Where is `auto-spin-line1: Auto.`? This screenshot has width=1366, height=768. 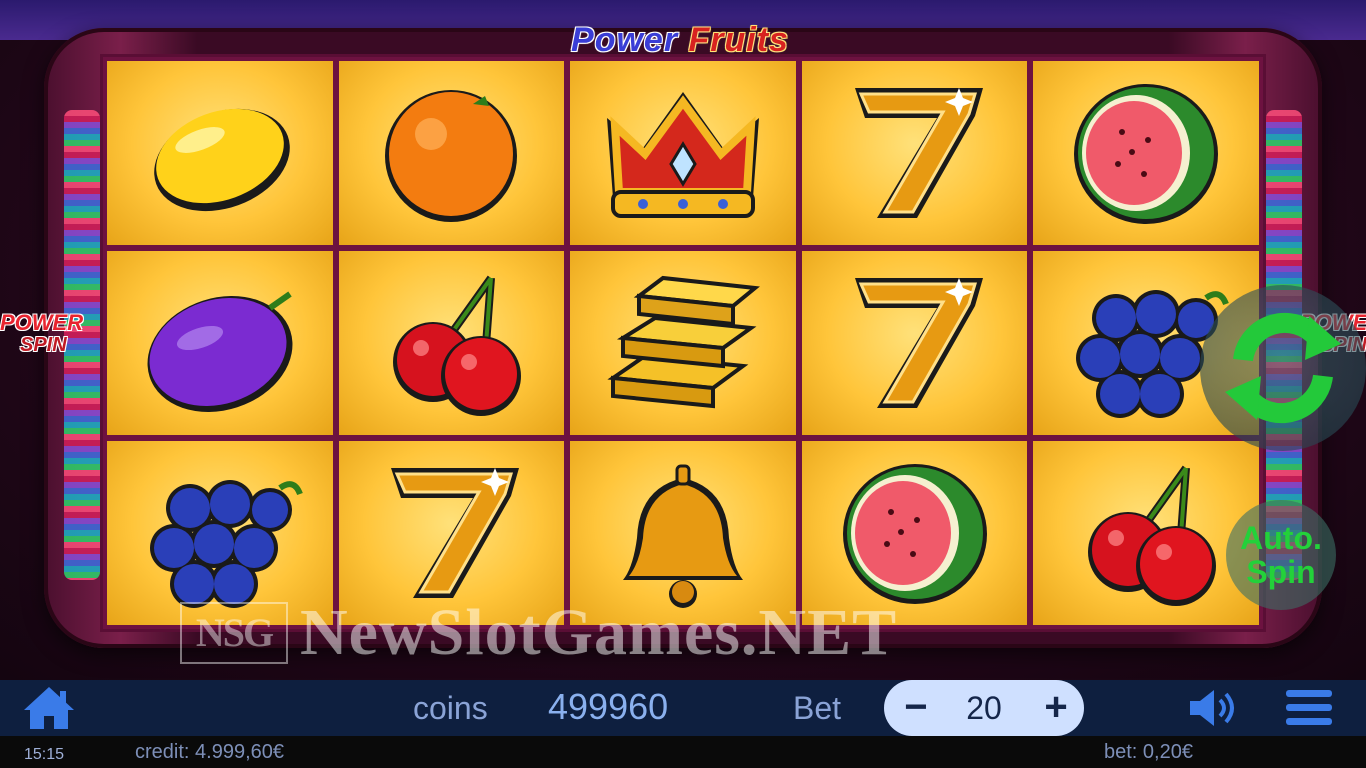
auto-spin-line1: Auto. is located at coordinates (1281, 538).